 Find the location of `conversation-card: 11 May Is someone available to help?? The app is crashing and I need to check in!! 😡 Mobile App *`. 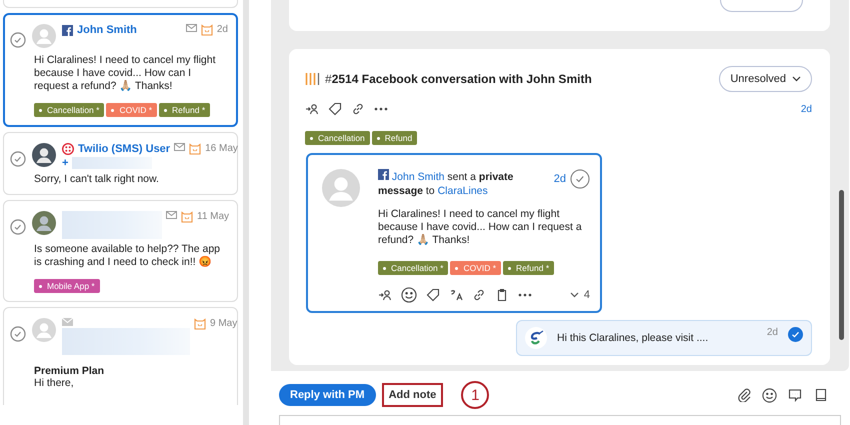

conversation-card: 11 May Is someone available to help?? The app is crashing and I need to check in!! 😡 Mobile App * is located at coordinates (120, 251).